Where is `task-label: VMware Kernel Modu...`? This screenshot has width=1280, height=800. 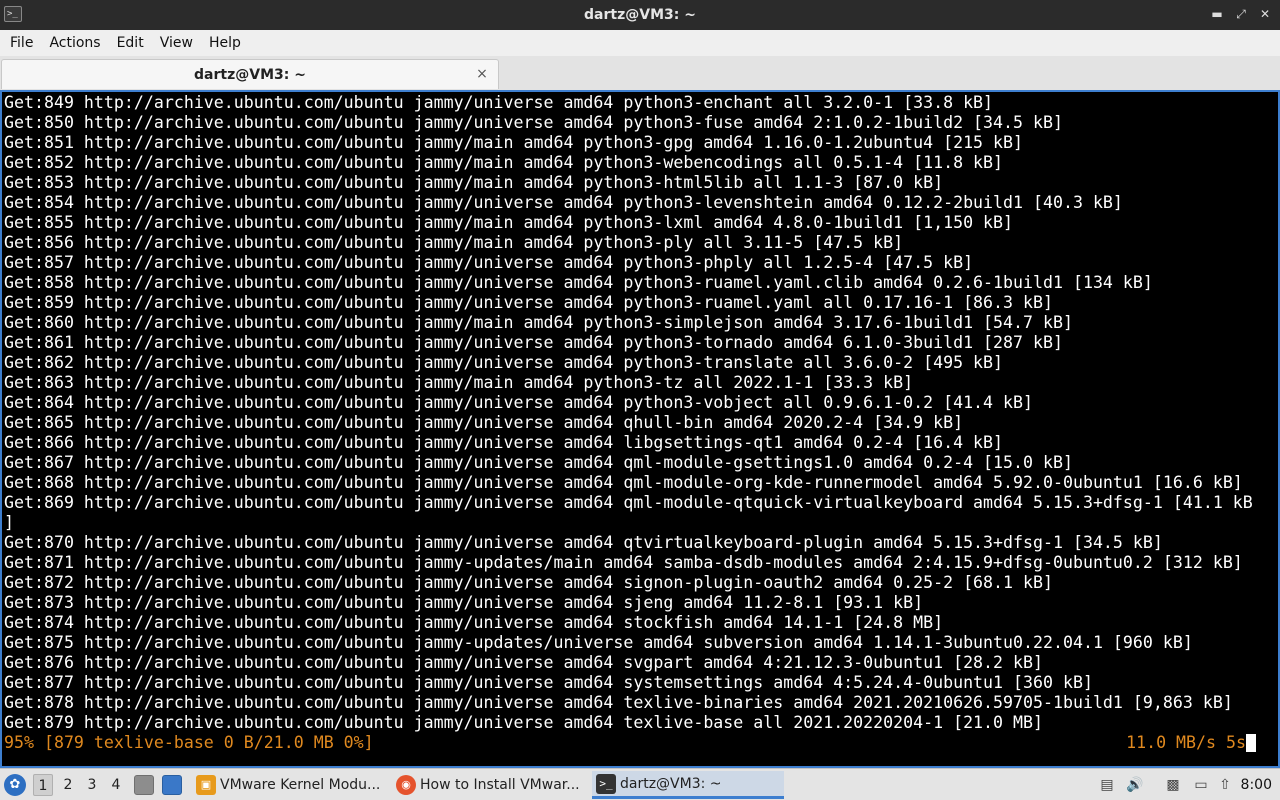 task-label: VMware Kernel Modu... is located at coordinates (300, 785).